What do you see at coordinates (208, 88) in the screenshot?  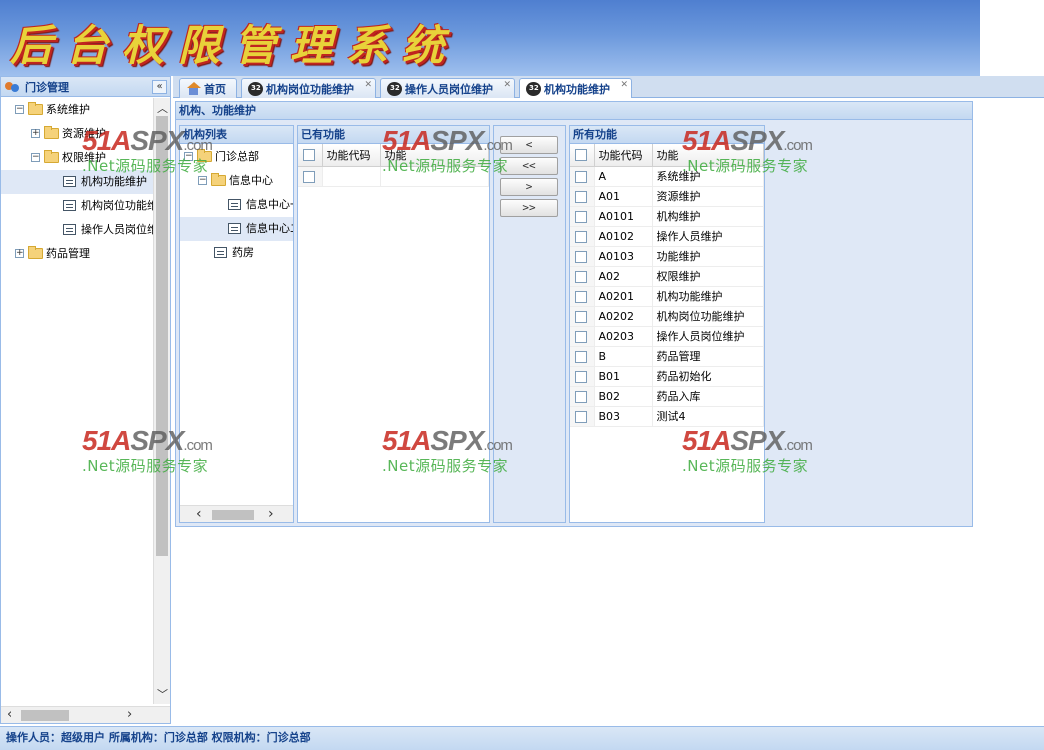 I see `tab-home: 首页` at bounding box center [208, 88].